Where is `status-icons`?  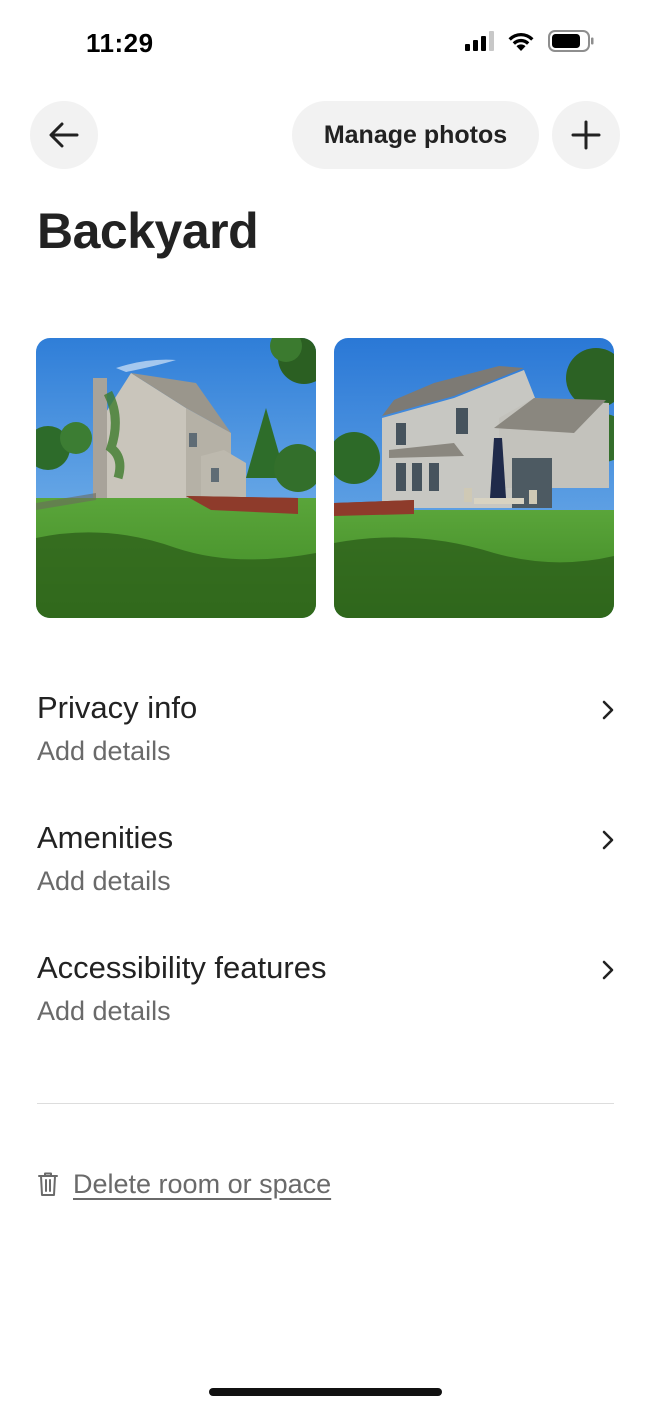
status-icons is located at coordinates (529, 41).